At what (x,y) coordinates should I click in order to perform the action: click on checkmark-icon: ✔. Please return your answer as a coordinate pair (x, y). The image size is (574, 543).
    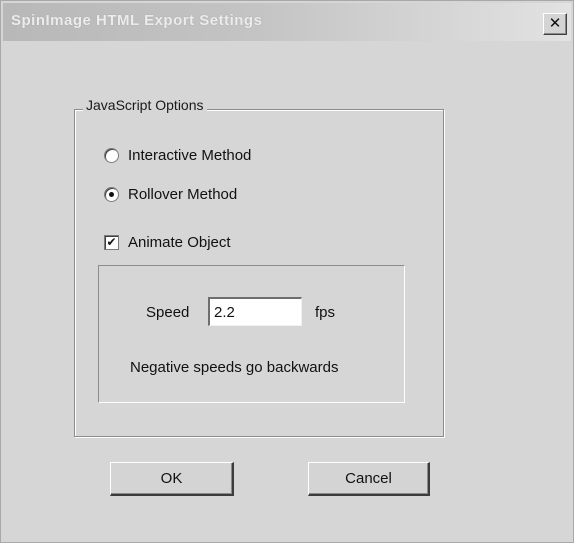
    Looking at the image, I should click on (111, 242).